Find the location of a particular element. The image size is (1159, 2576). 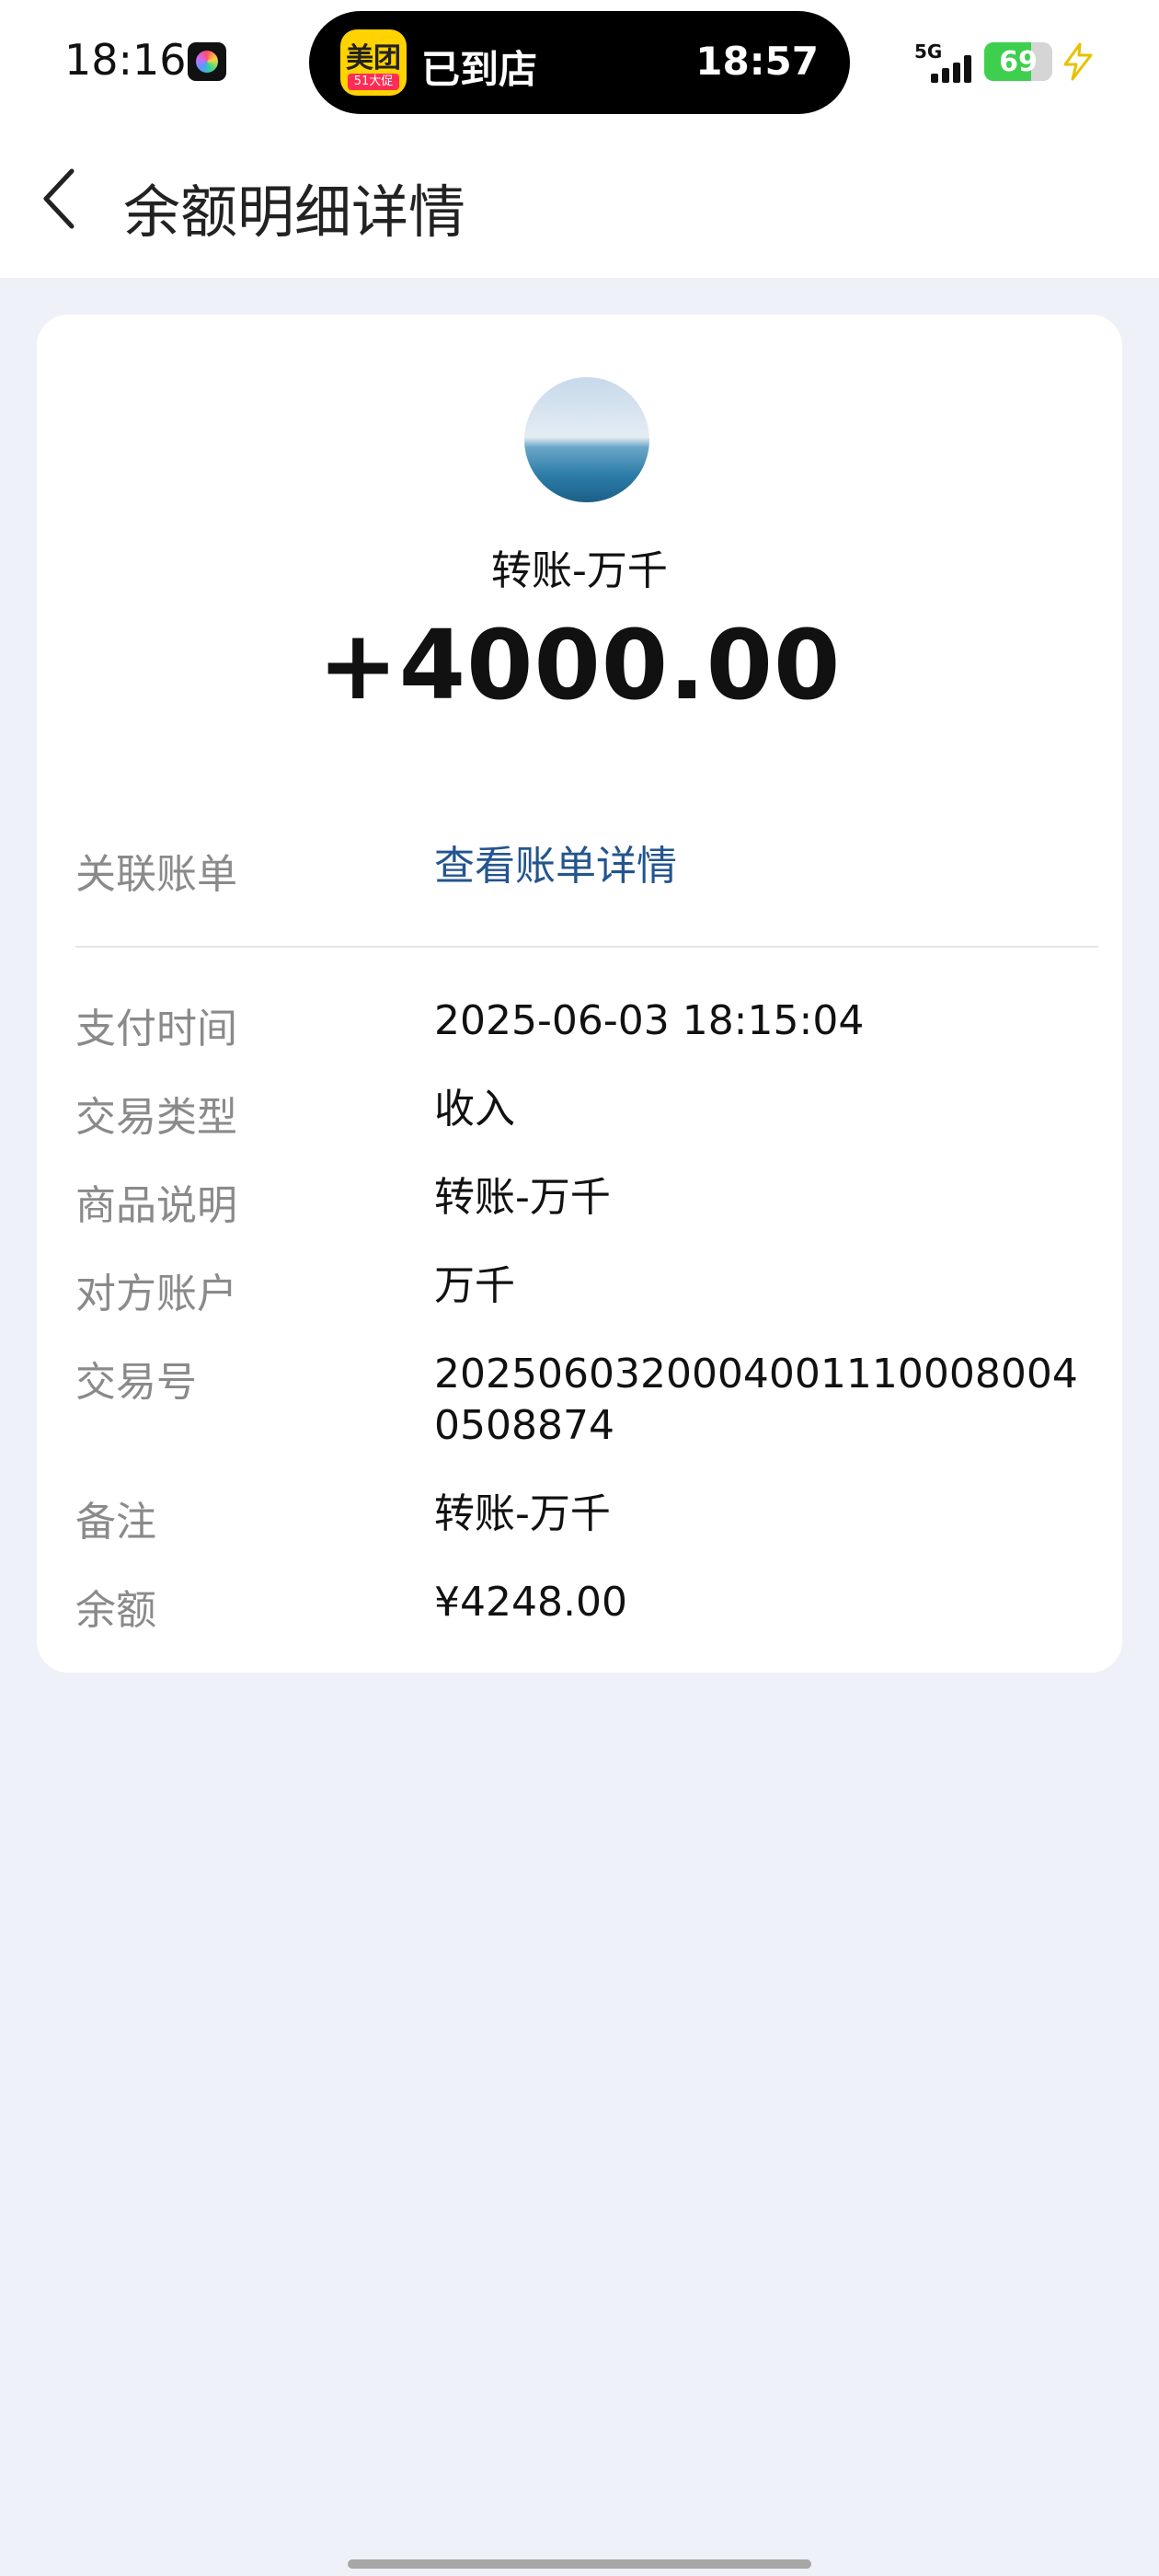

meituan-app-icon: 美团 51大促 is located at coordinates (373, 62).